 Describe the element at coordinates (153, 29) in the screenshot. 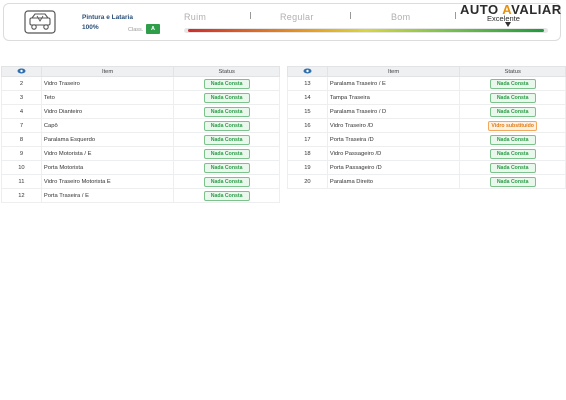

I see `class-badge: A` at that location.